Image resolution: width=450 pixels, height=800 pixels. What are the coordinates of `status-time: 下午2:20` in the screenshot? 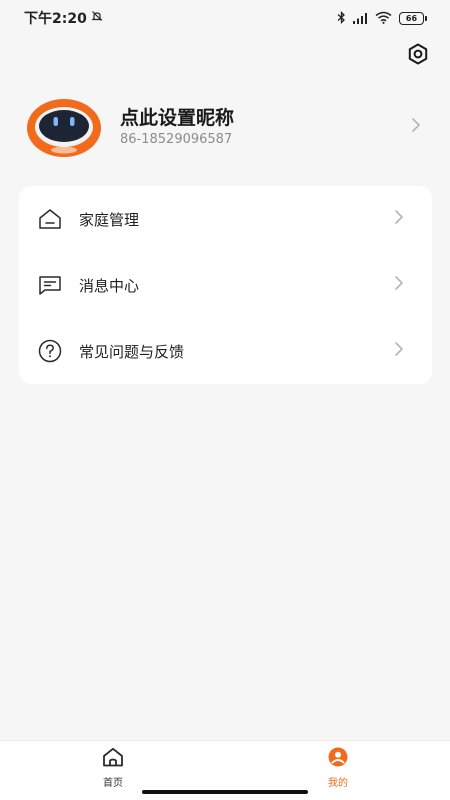 It's located at (55, 19).